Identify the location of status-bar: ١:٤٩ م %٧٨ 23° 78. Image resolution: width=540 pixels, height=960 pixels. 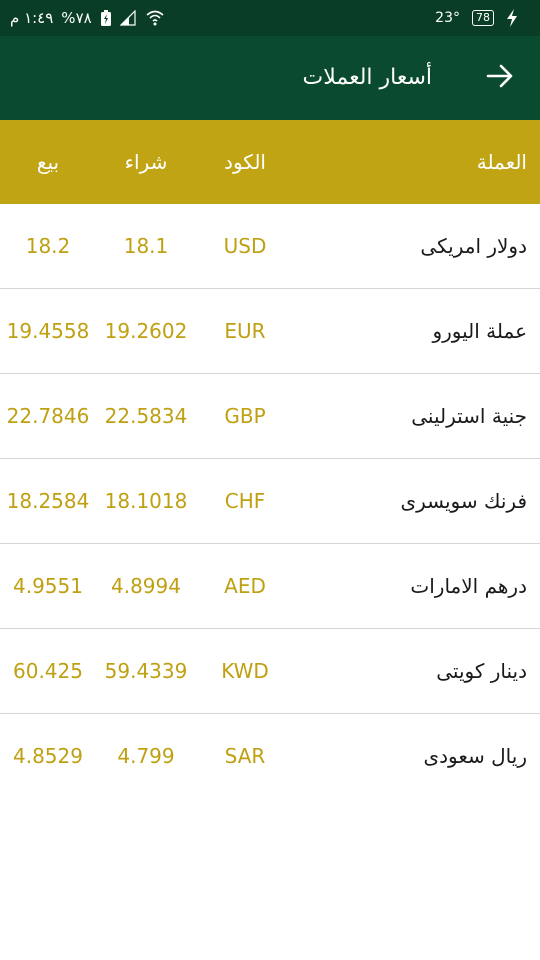
(270, 18).